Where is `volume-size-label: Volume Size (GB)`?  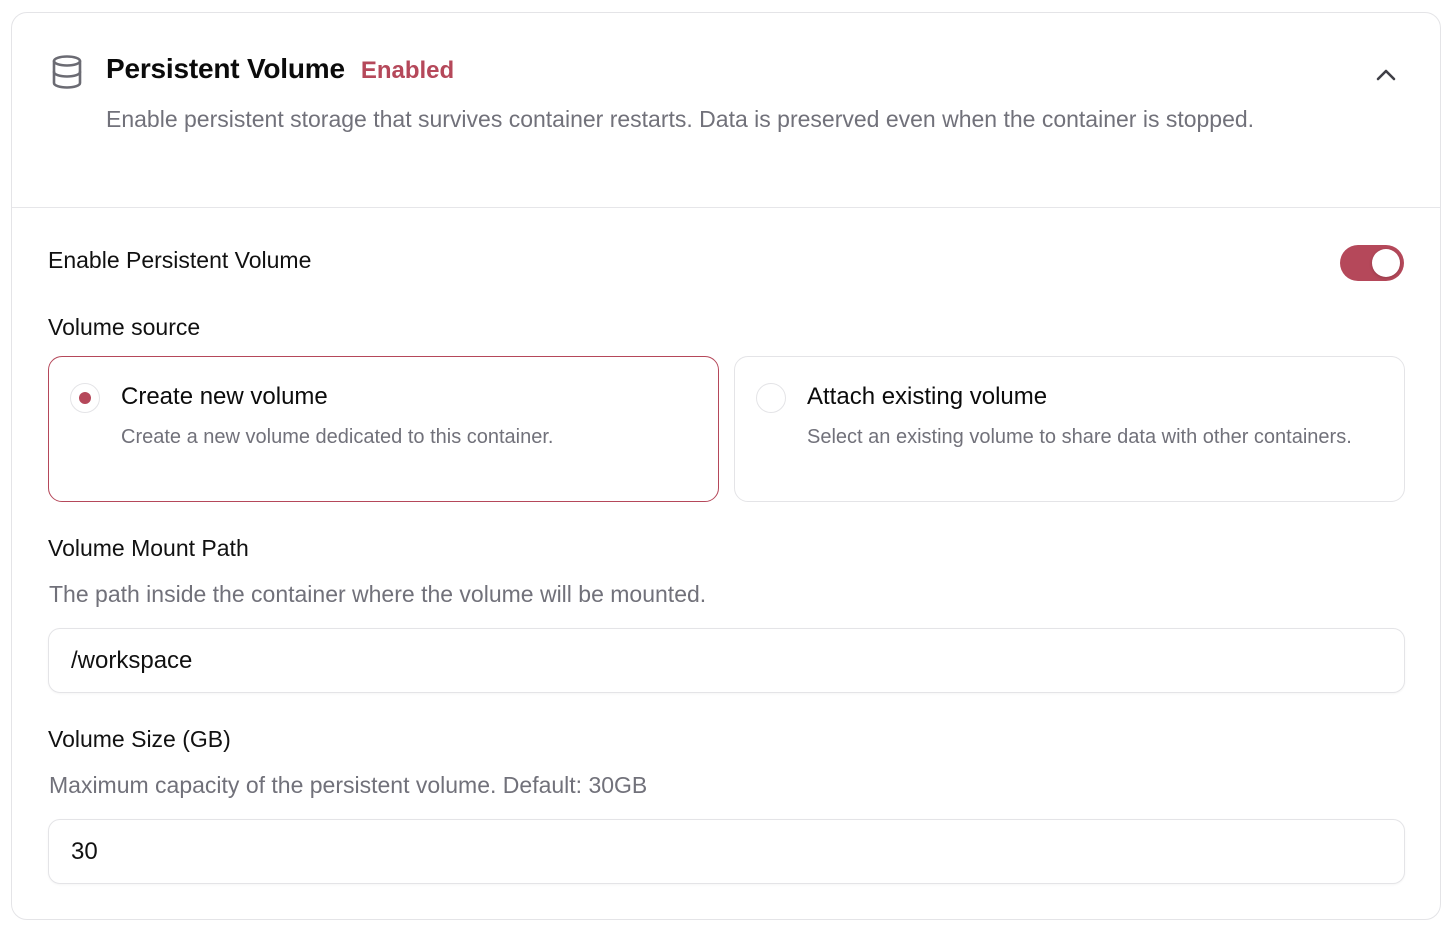 volume-size-label: Volume Size (GB) is located at coordinates (139, 739).